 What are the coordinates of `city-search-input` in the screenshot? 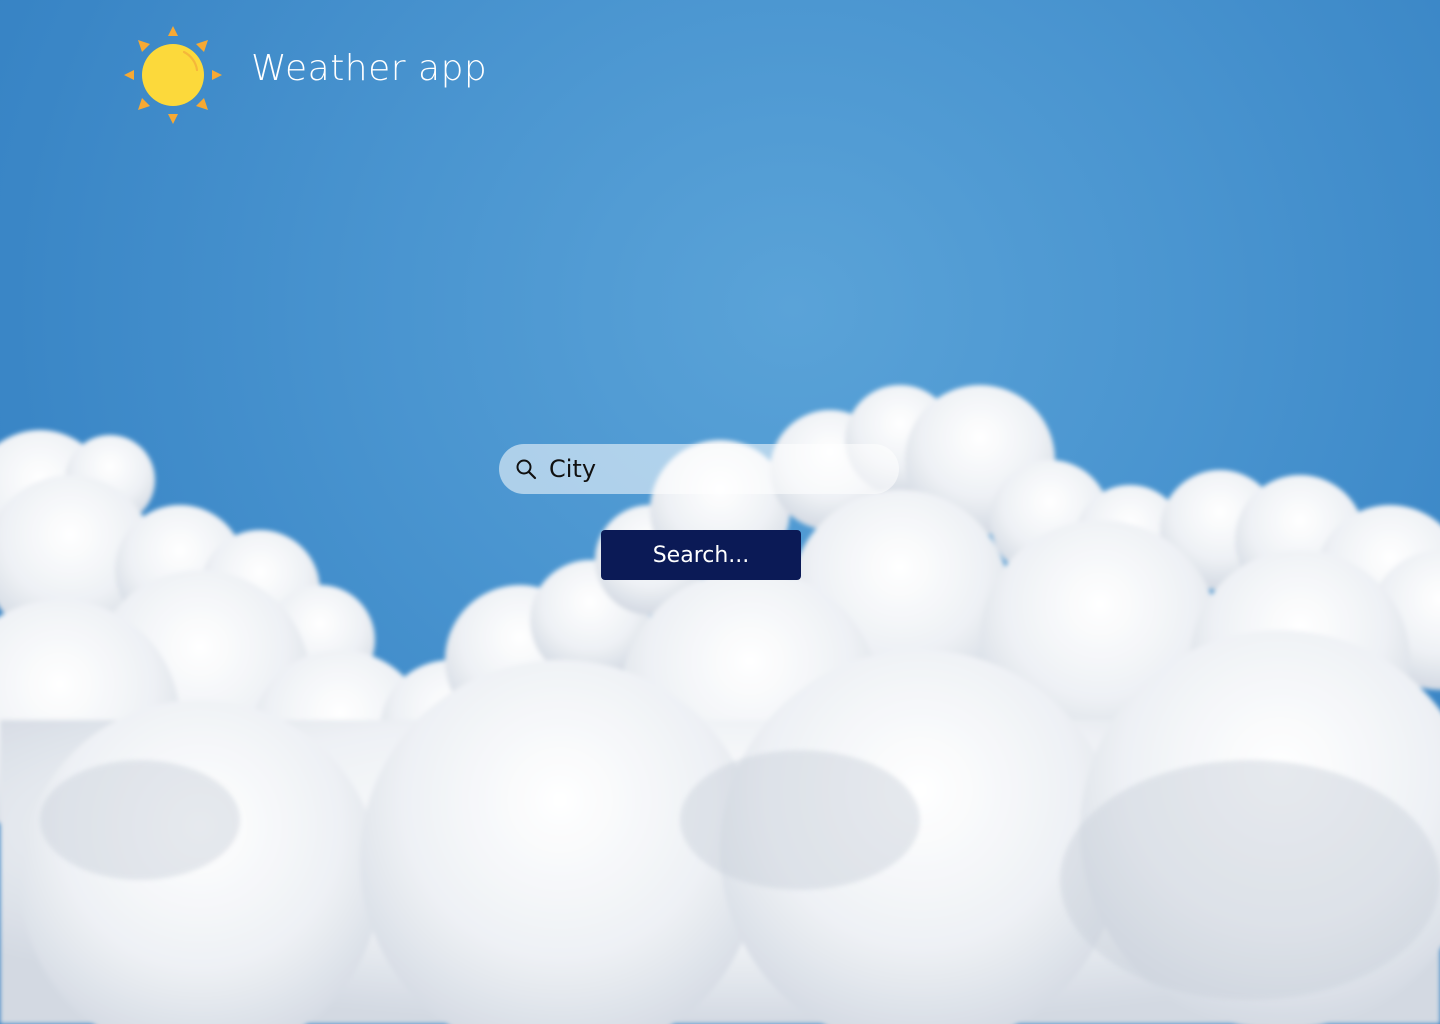 It's located at (709, 469).